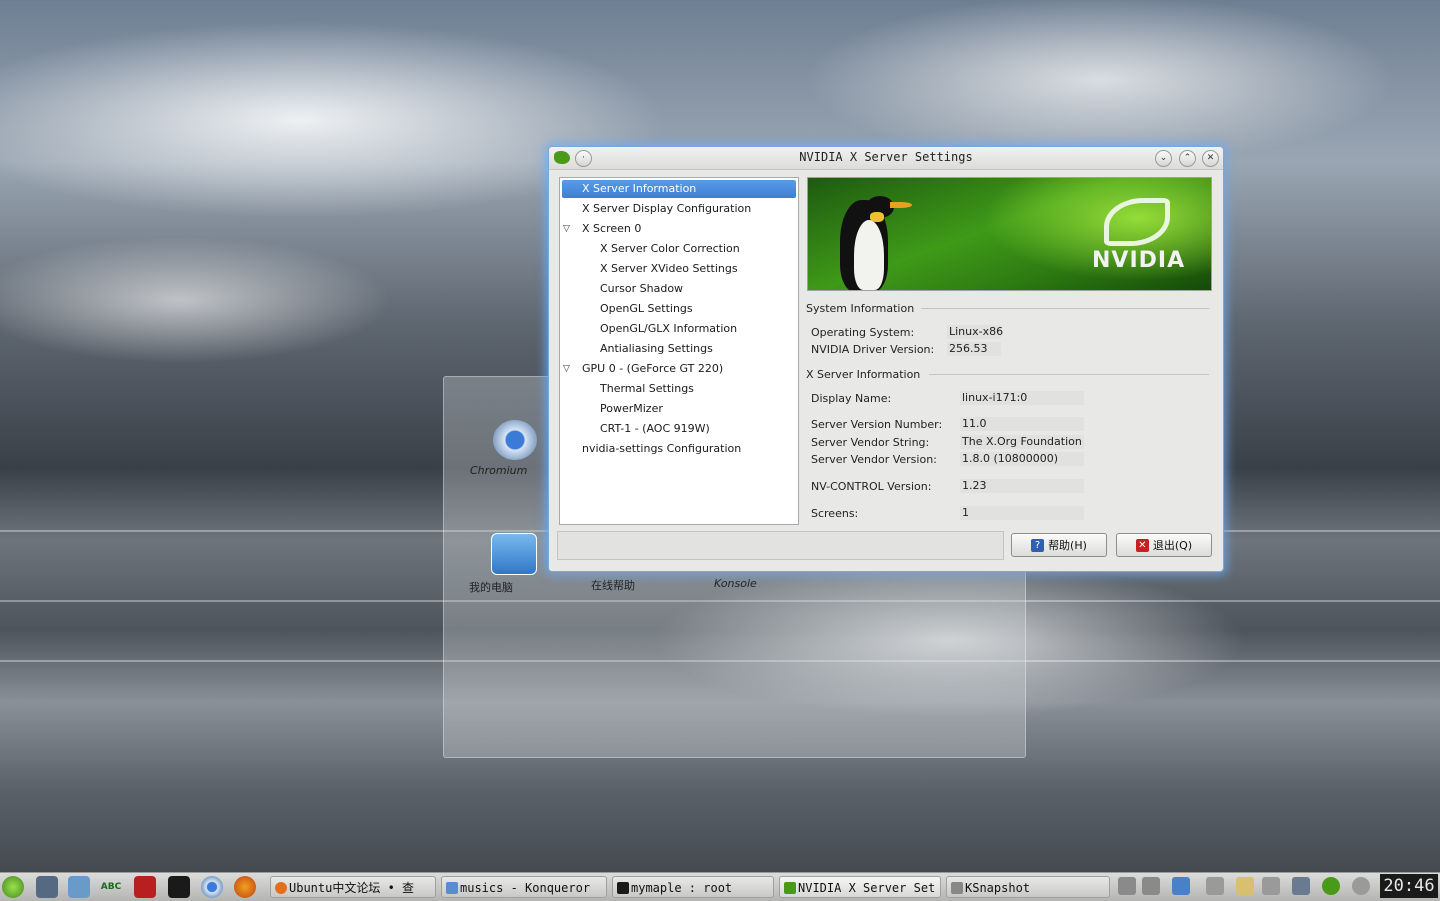  I want to click on tree-item-nvidia-settings-configuration: nvidia-settings Configuration, so click(678, 449).